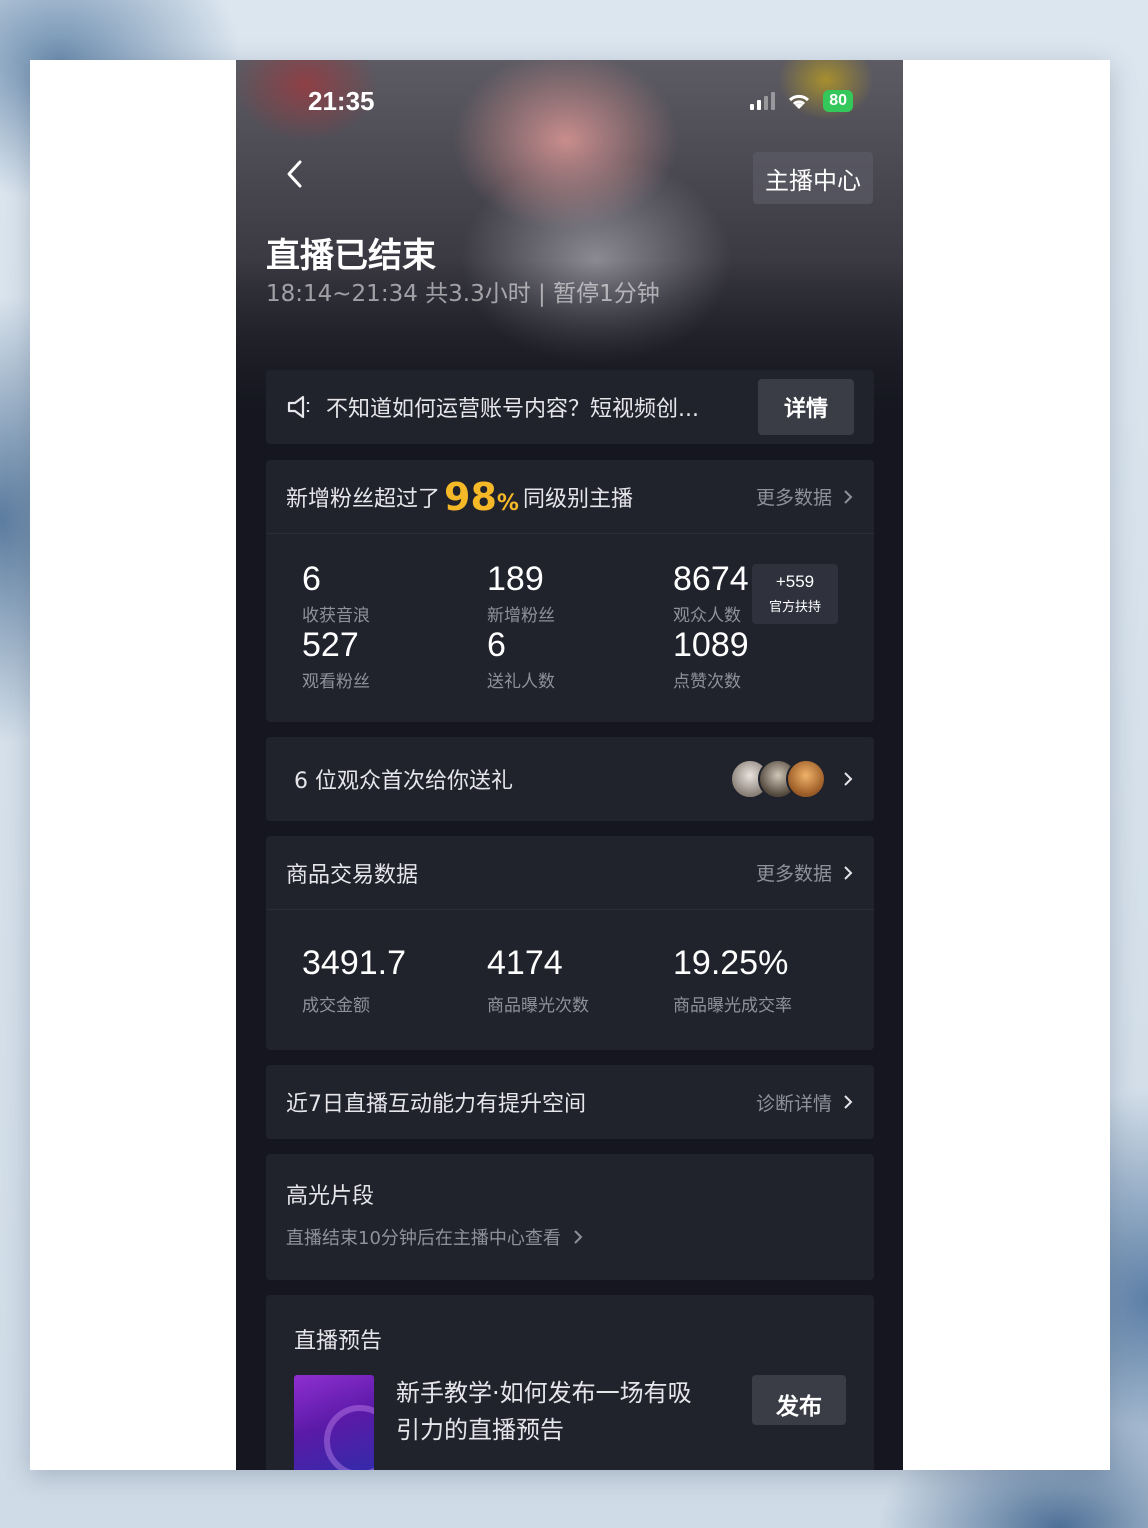 The height and width of the screenshot is (1528, 1148). What do you see at coordinates (298, 407) in the screenshot?
I see `speaker-icon` at bounding box center [298, 407].